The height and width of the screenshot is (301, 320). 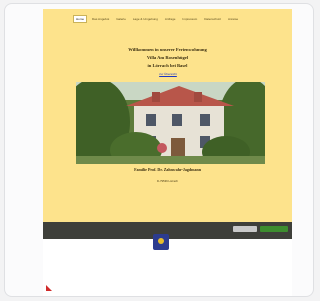 What do you see at coordinates (145, 19) in the screenshot?
I see `nav-item-lage: Lage & Umgebung` at bounding box center [145, 19].